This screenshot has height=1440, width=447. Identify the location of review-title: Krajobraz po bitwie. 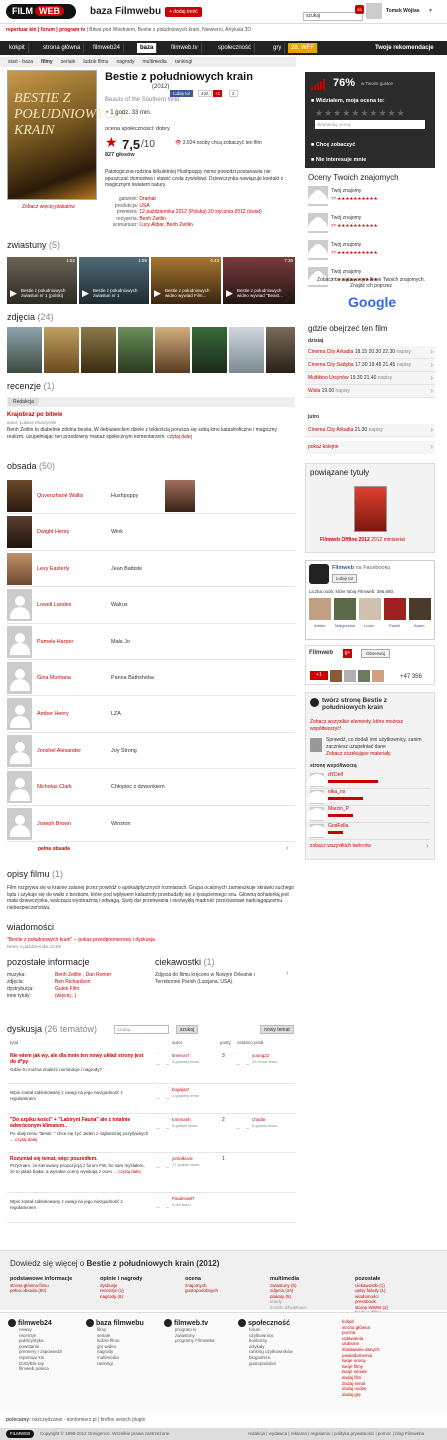
(34, 415).